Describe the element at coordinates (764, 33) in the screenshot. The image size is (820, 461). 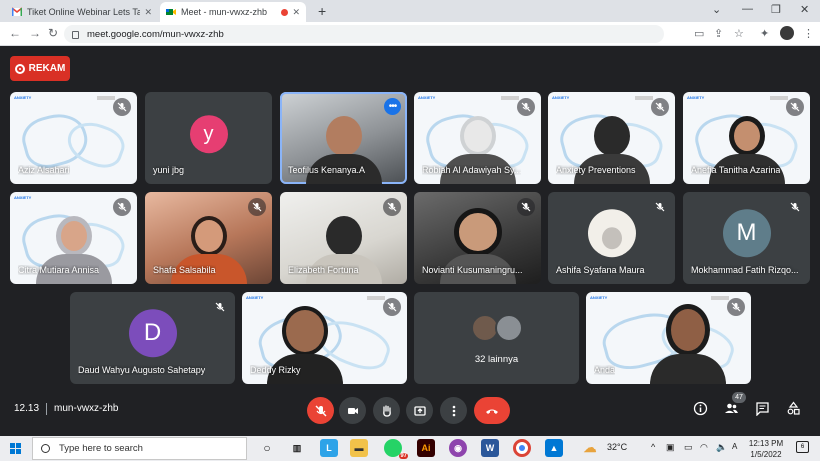
I see `extensions-icon: ✦` at that location.